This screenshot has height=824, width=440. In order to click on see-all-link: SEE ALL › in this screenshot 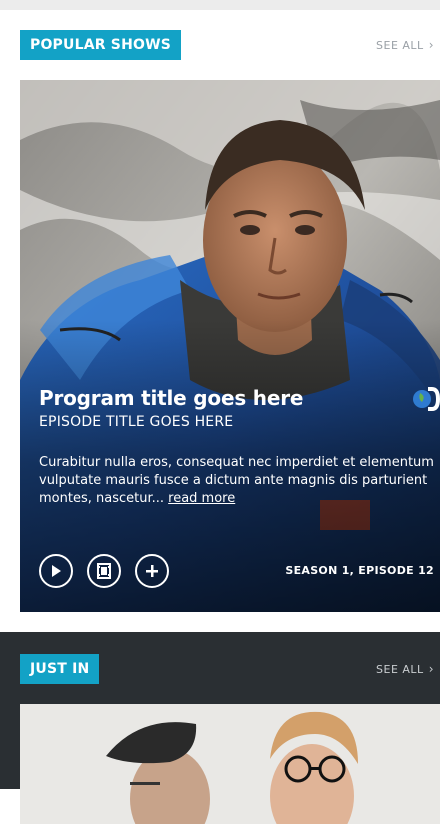, I will do `click(405, 45)`.